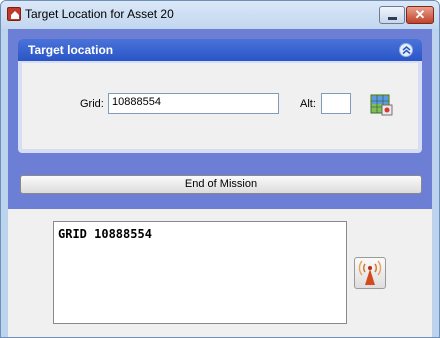 This screenshot has height=338, width=440. I want to click on transmit-button, so click(370, 273).